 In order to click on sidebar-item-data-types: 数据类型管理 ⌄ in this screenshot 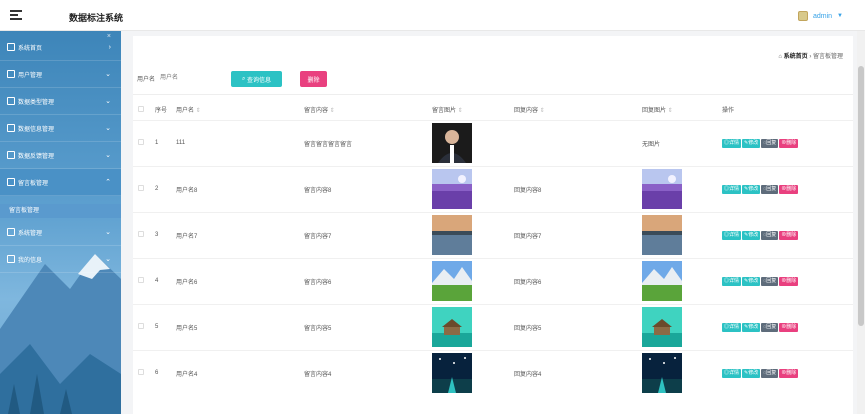, I will do `click(60, 101)`.